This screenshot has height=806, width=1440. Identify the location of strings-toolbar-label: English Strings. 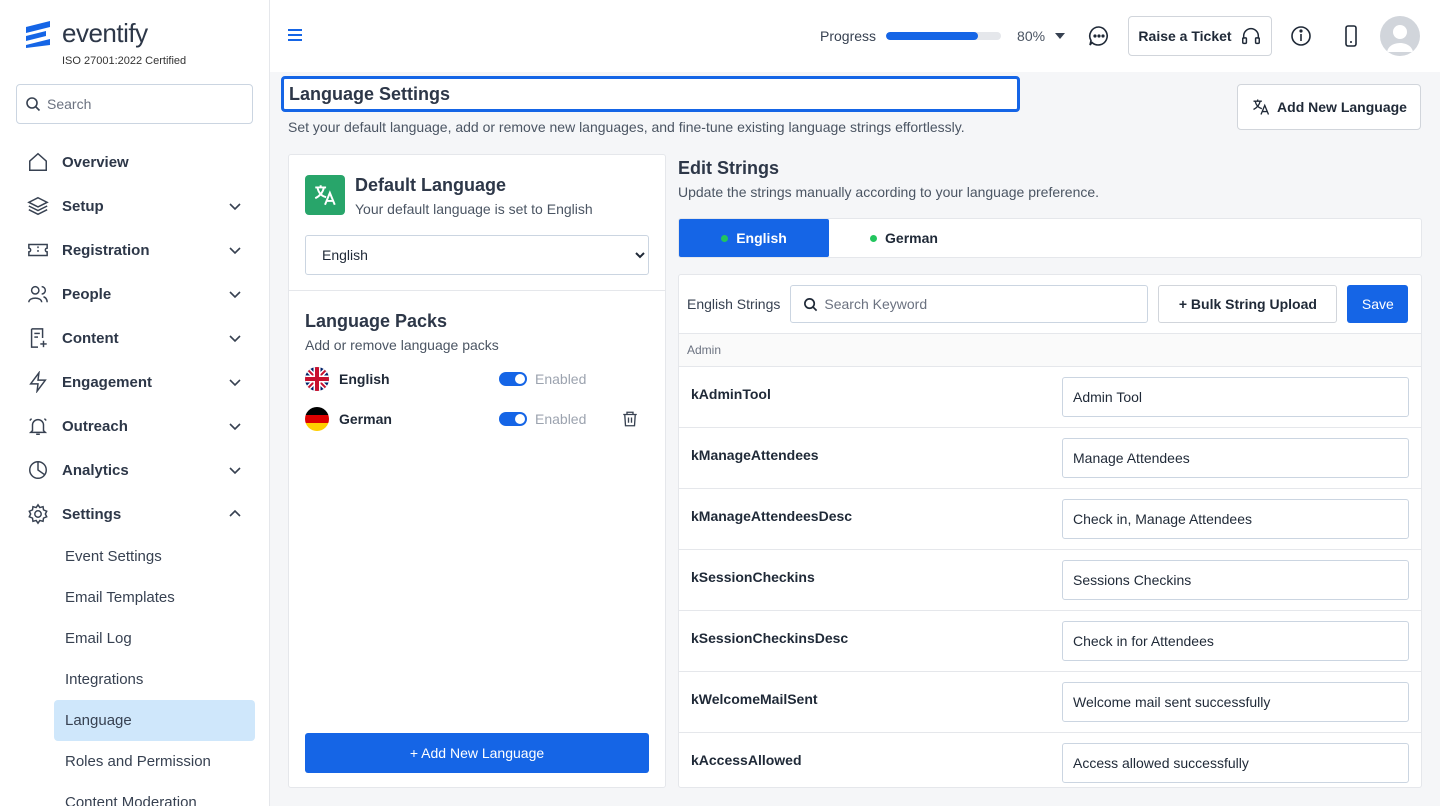
(734, 304).